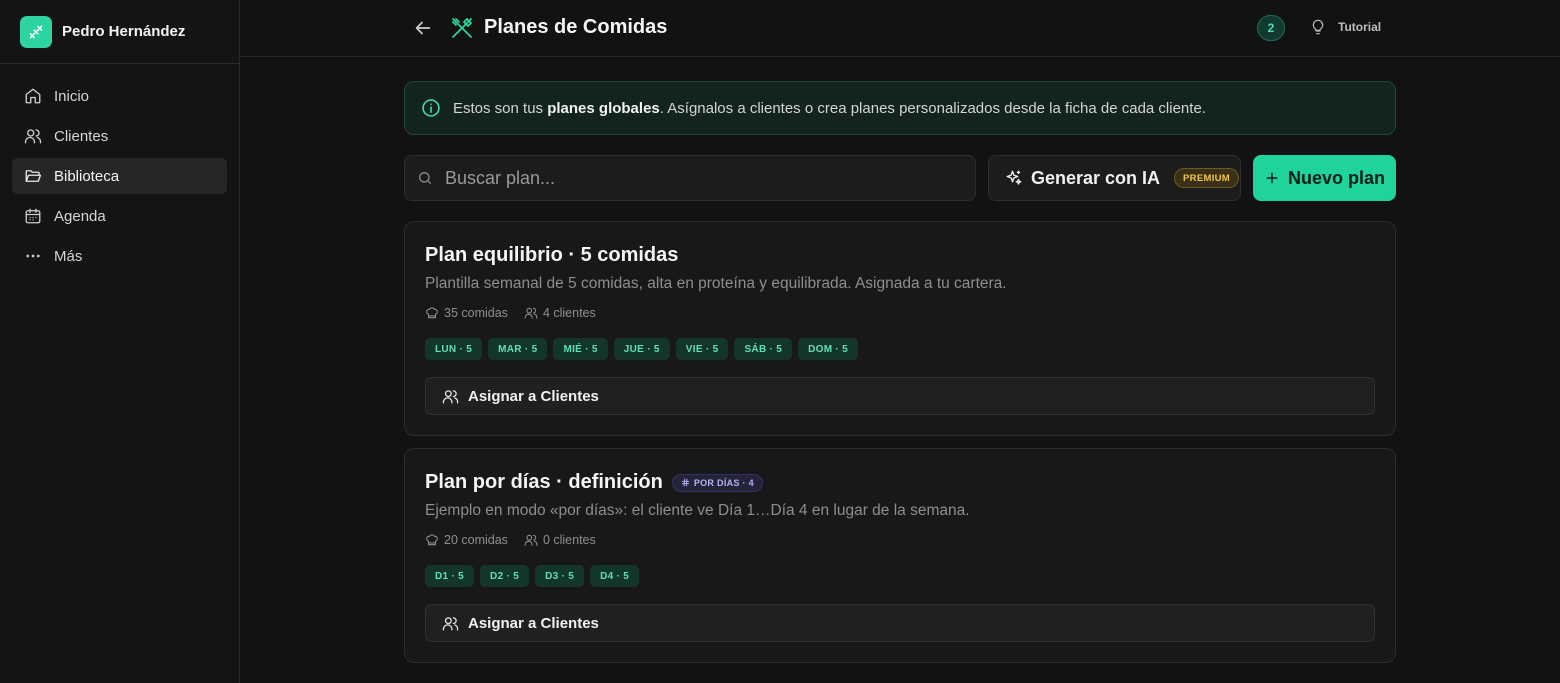 The height and width of the screenshot is (683, 1560). Describe the element at coordinates (505, 576) in the screenshot. I see `day-chip: D2 · 5` at that location.